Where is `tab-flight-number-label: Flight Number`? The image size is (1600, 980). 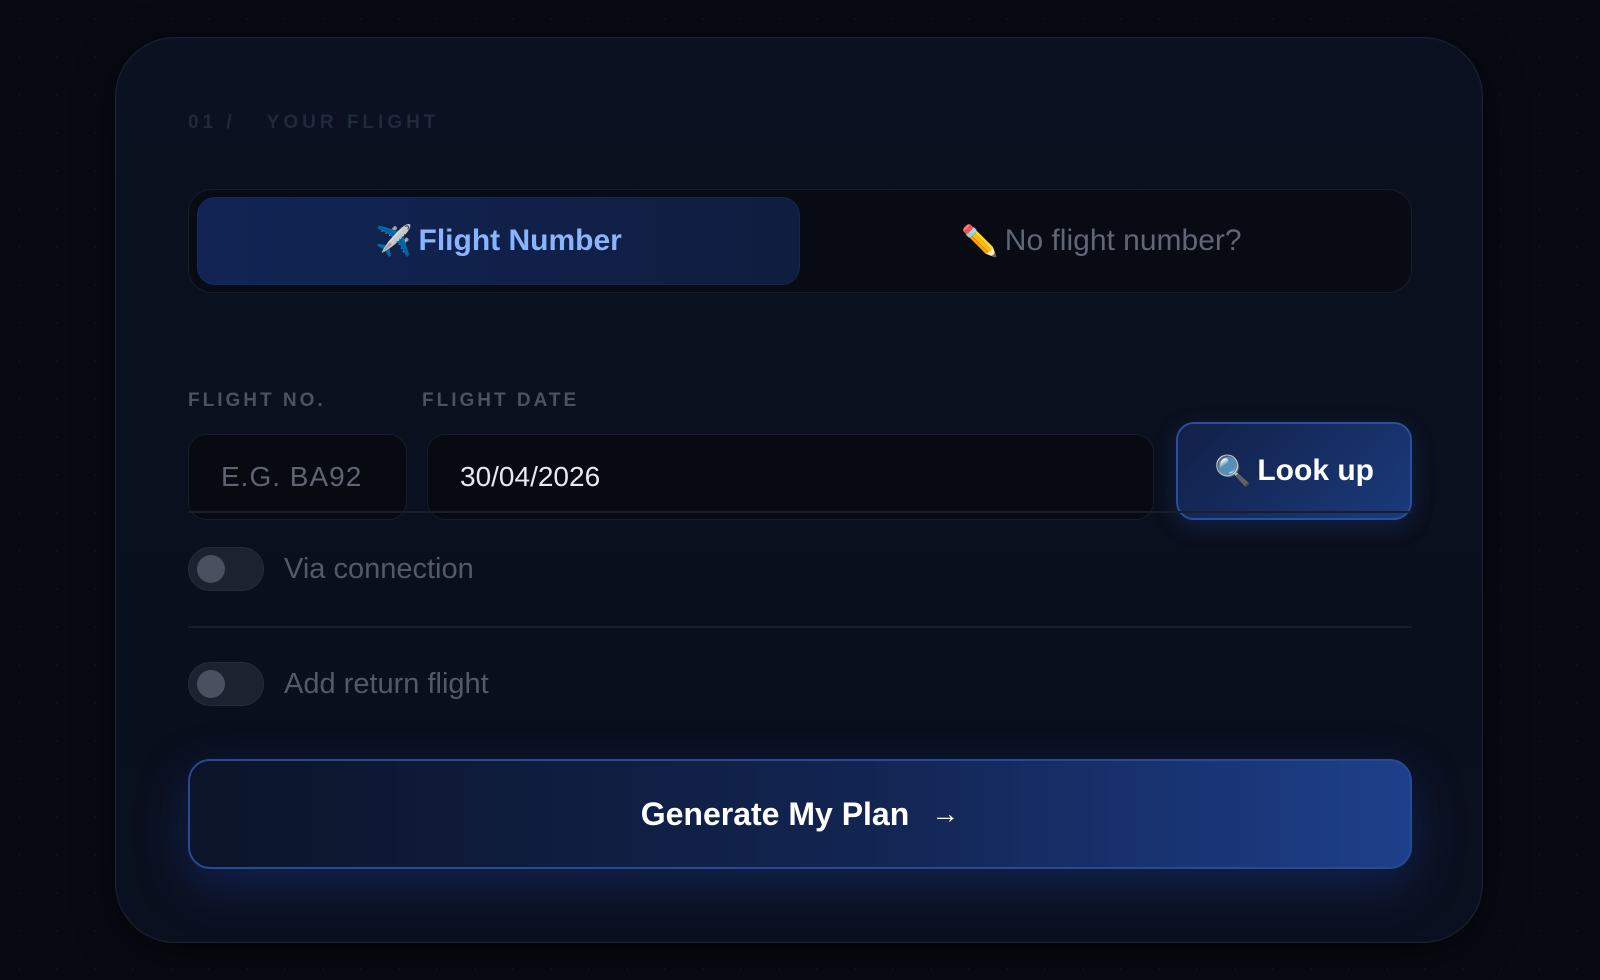 tab-flight-number-label: Flight Number is located at coordinates (520, 240).